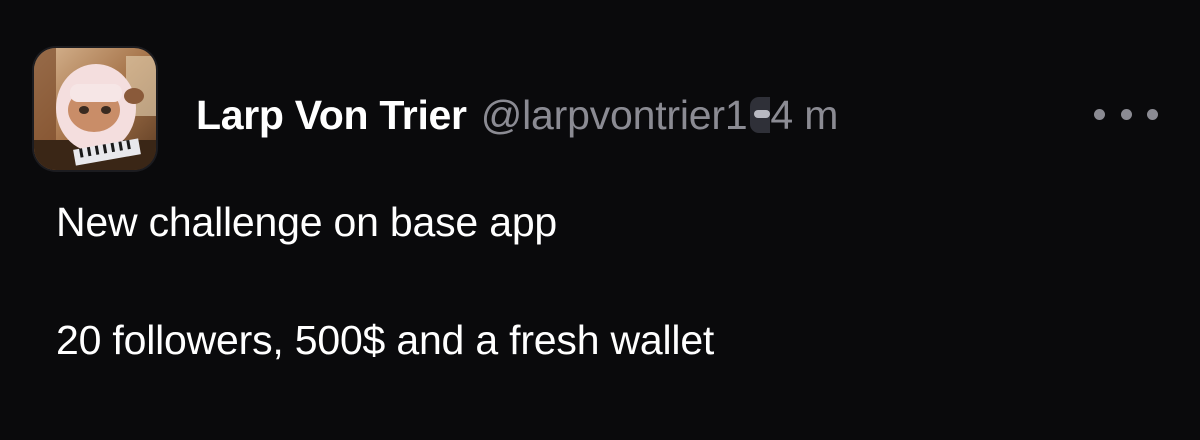 Image resolution: width=1200 pixels, height=440 pixels. What do you see at coordinates (331, 115) in the screenshot?
I see `author-display-name: Larp Von Trier` at bounding box center [331, 115].